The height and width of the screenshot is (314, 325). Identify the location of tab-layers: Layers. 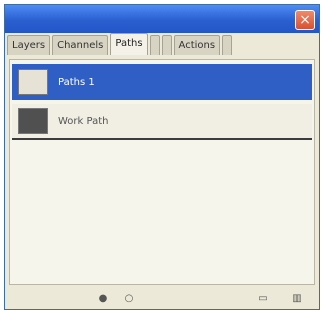
(29, 45).